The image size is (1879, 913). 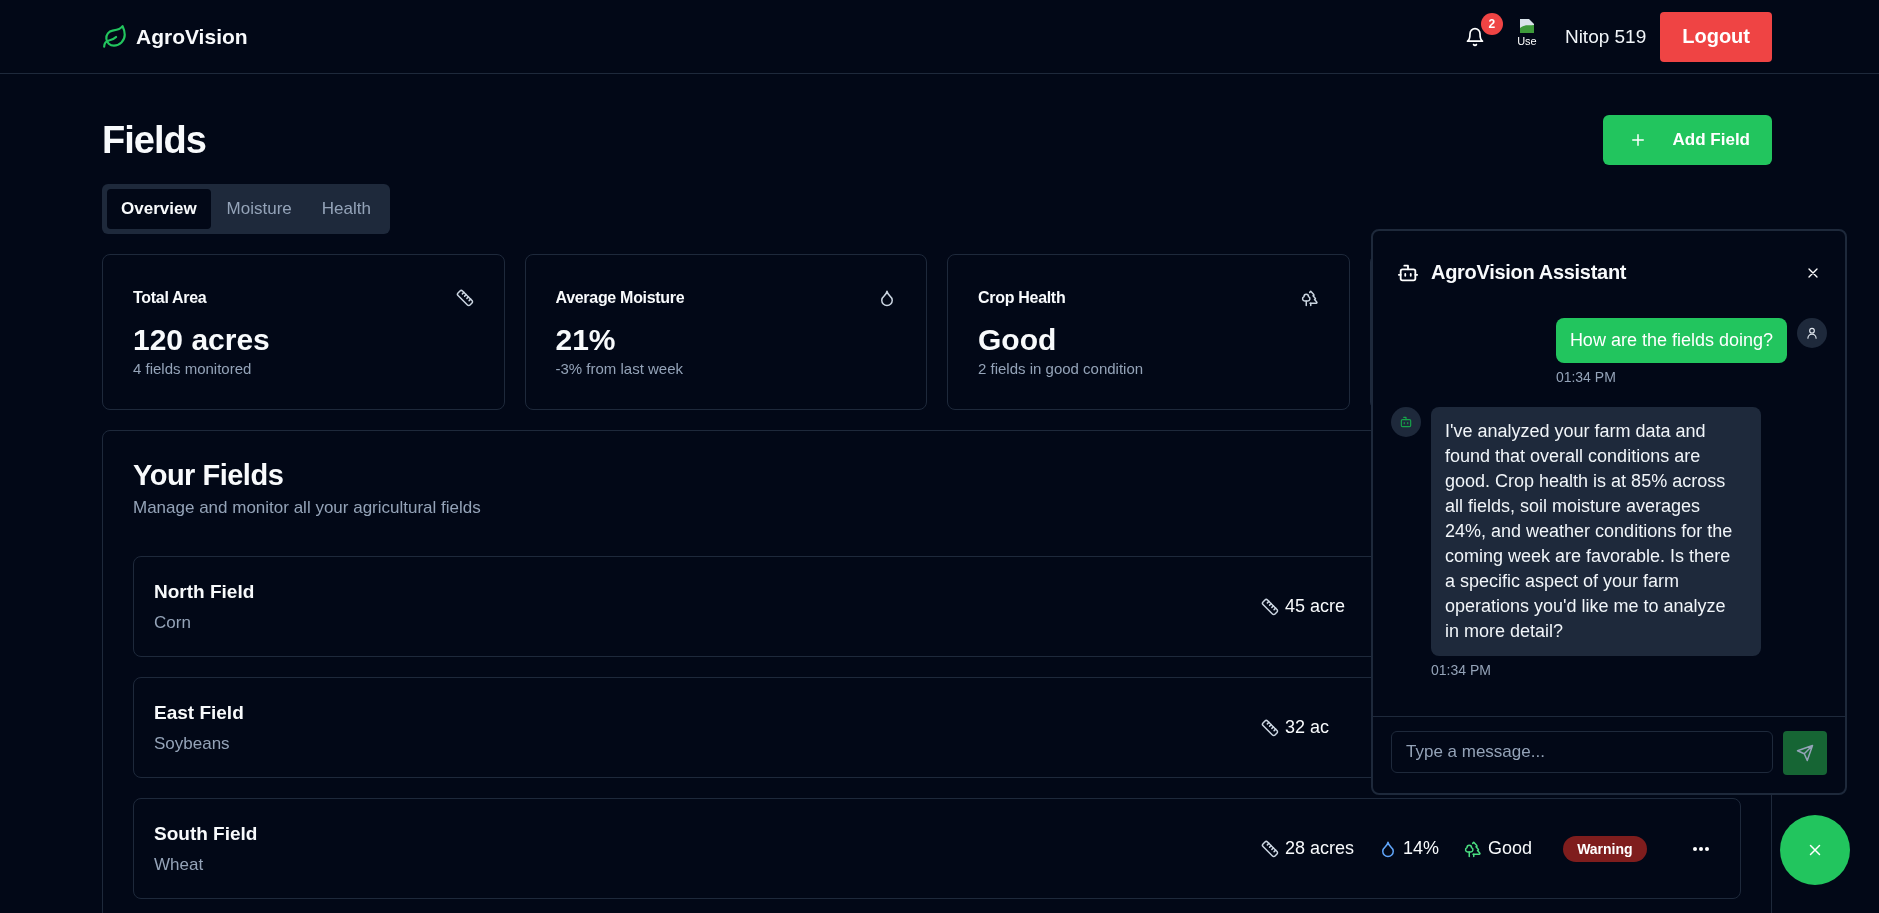 What do you see at coordinates (1320, 848) in the screenshot?
I see `field-stat: 28 acres` at bounding box center [1320, 848].